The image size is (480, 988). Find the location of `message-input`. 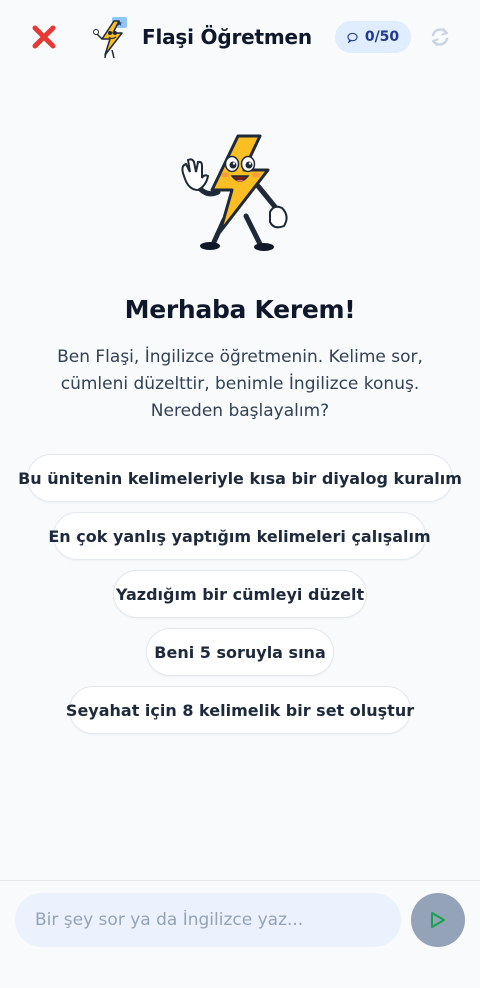

message-input is located at coordinates (208, 920).